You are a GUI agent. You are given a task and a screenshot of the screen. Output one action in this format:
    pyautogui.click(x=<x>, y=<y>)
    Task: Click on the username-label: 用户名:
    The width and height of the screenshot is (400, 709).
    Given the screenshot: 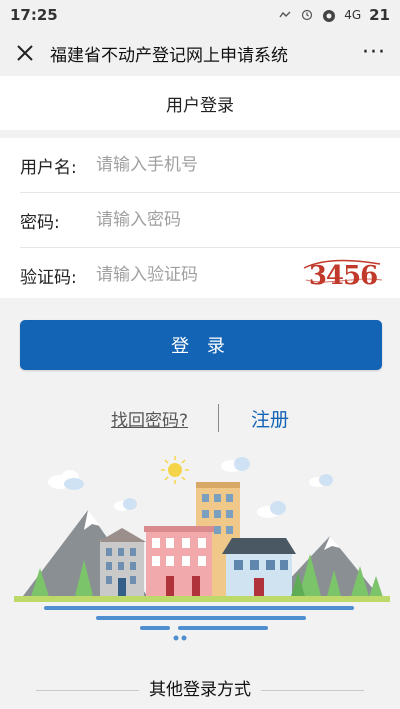 What is the action you would take?
    pyautogui.click(x=48, y=167)
    